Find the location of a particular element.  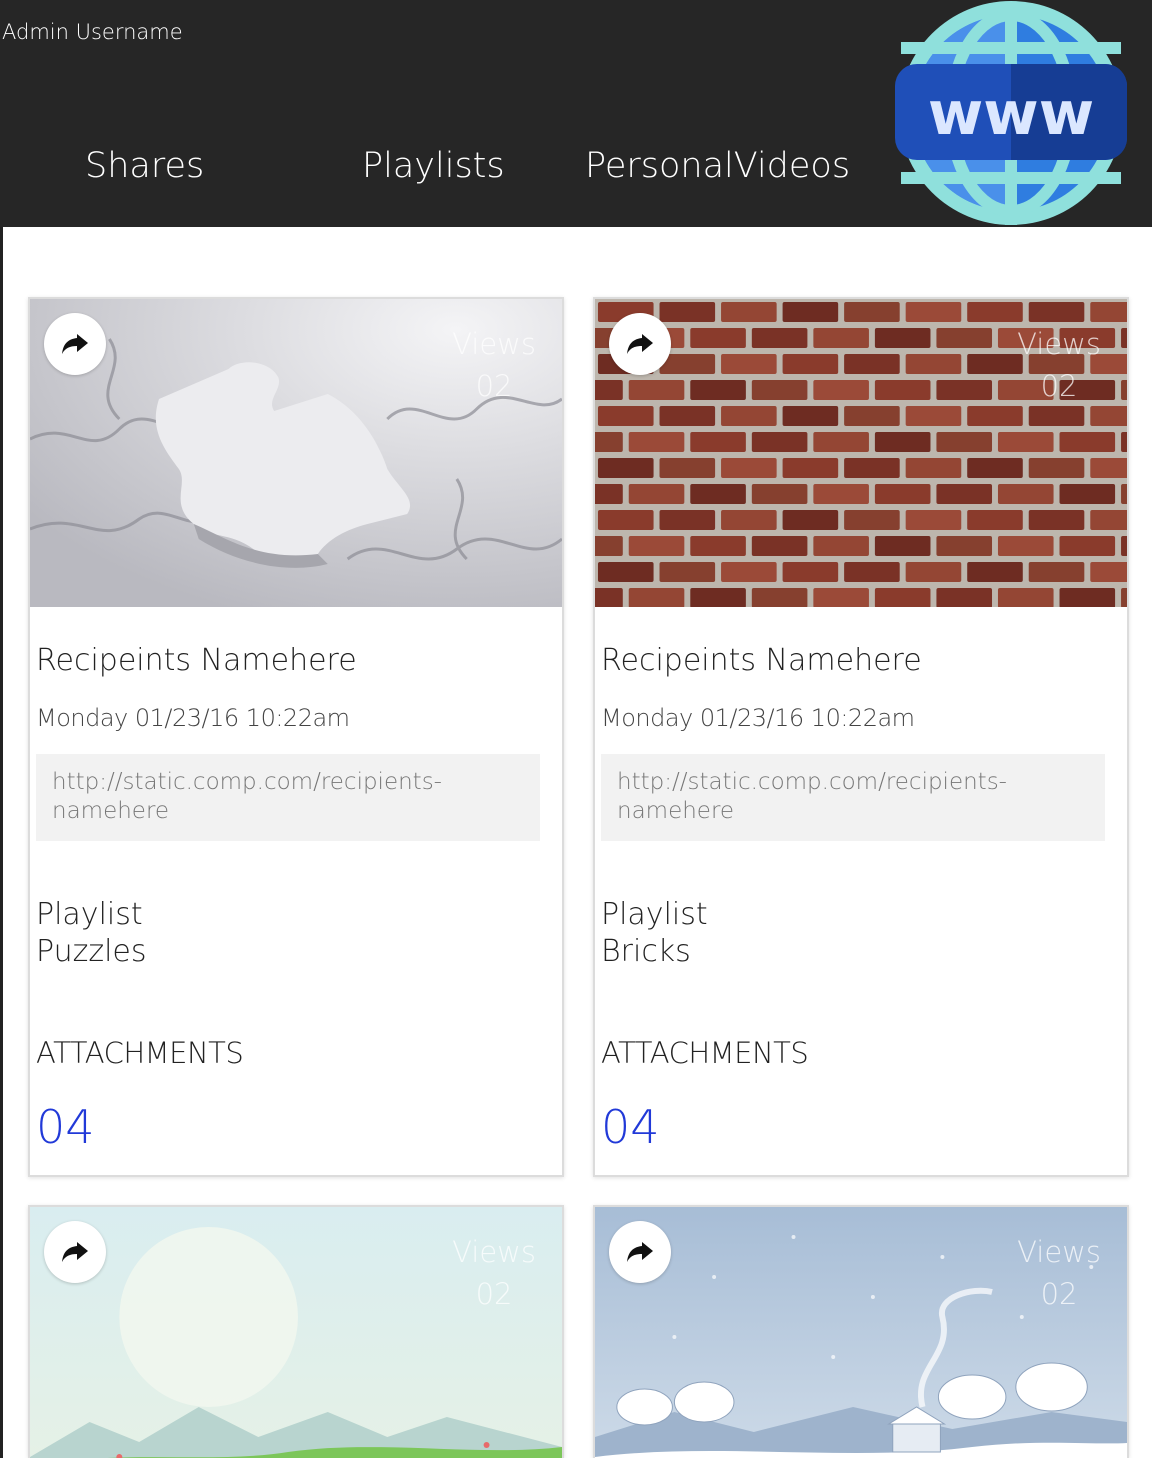

card-thumbnail-bricks: Views 02 is located at coordinates (861, 453).